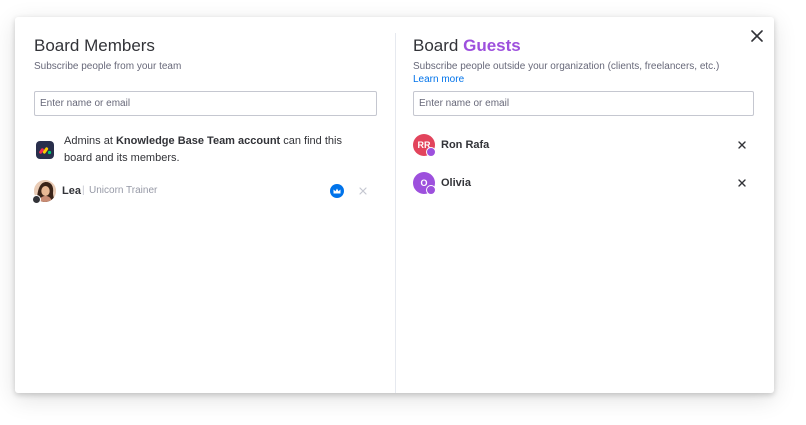 This screenshot has height=425, width=806. I want to click on crown-icon, so click(337, 191).